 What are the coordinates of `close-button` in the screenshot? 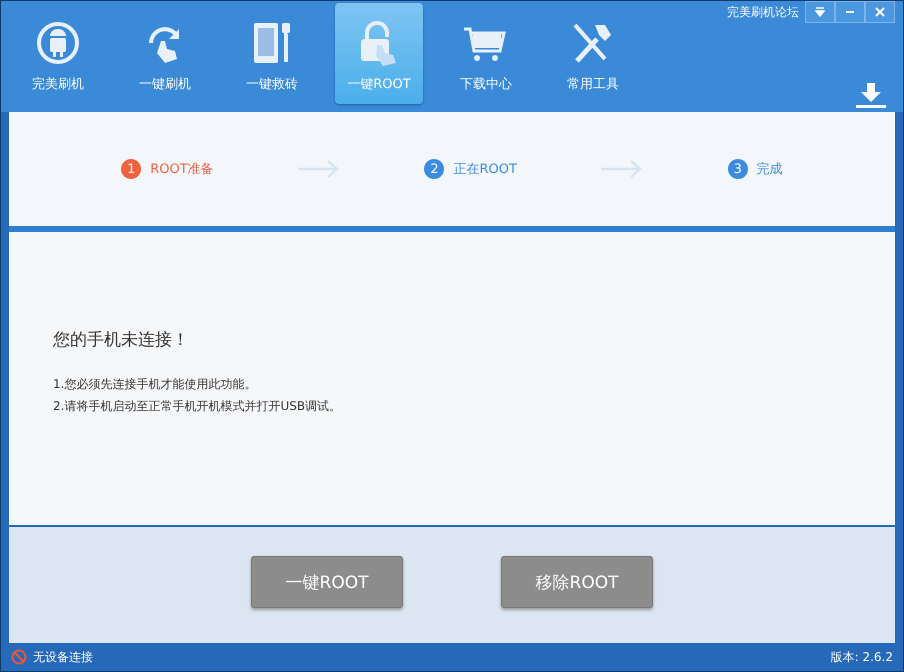 It's located at (880, 12).